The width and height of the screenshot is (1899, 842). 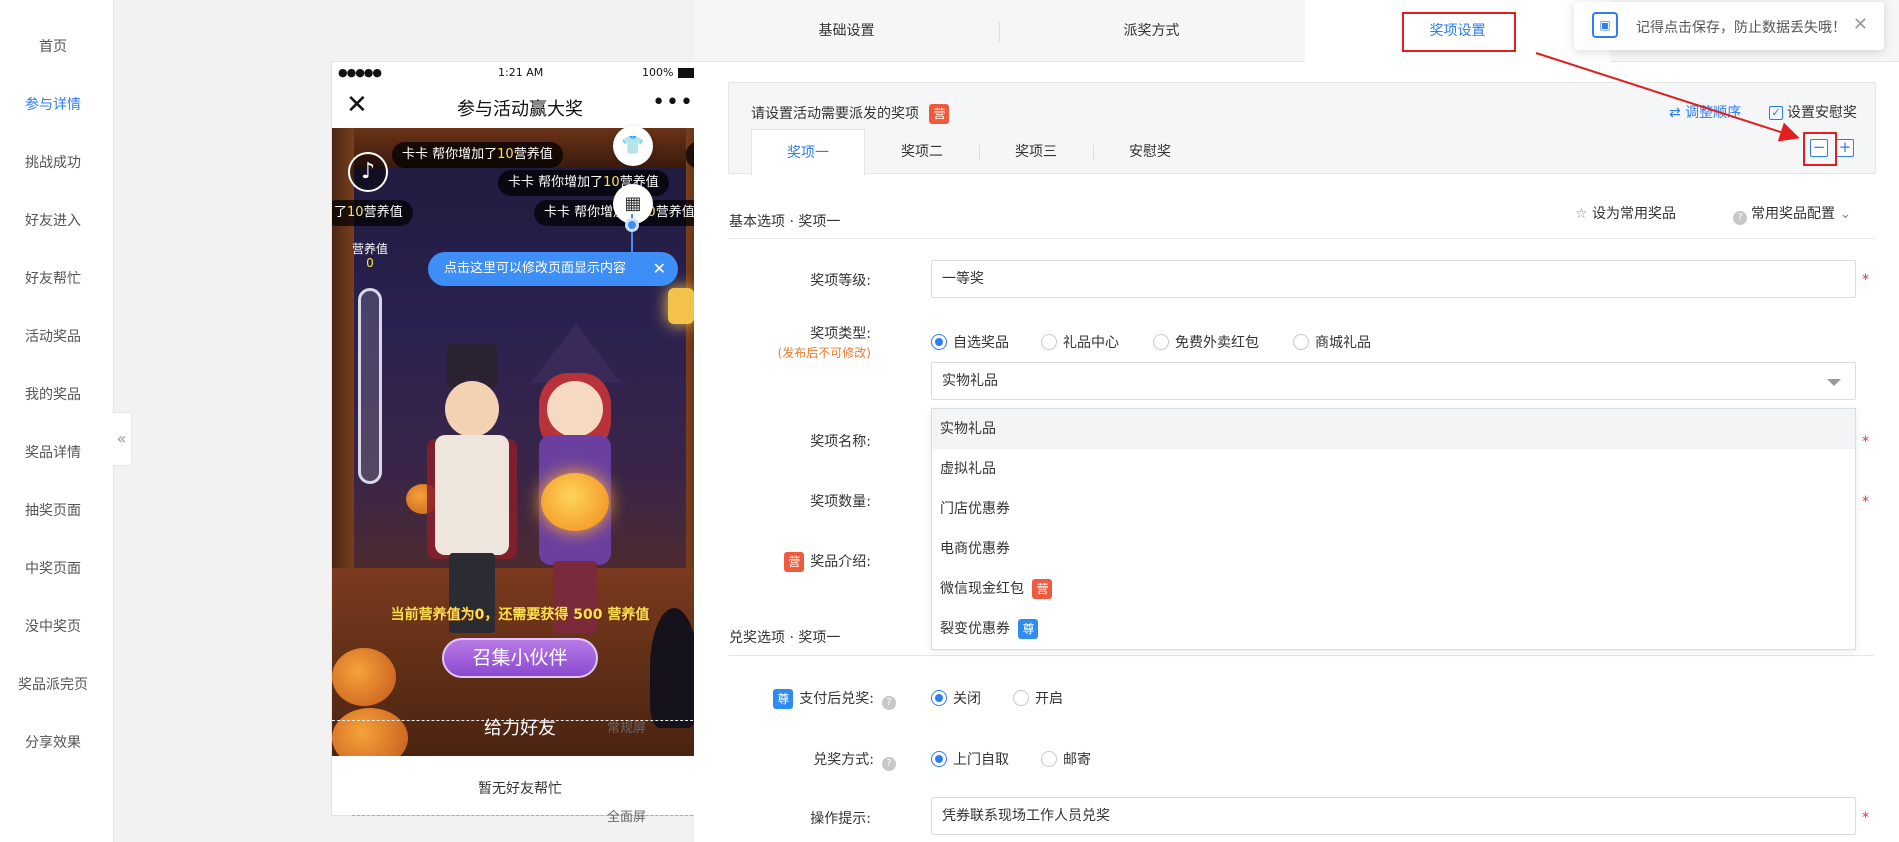 What do you see at coordinates (1038, 698) in the screenshot?
I see `radio-pay-on: 开启` at bounding box center [1038, 698].